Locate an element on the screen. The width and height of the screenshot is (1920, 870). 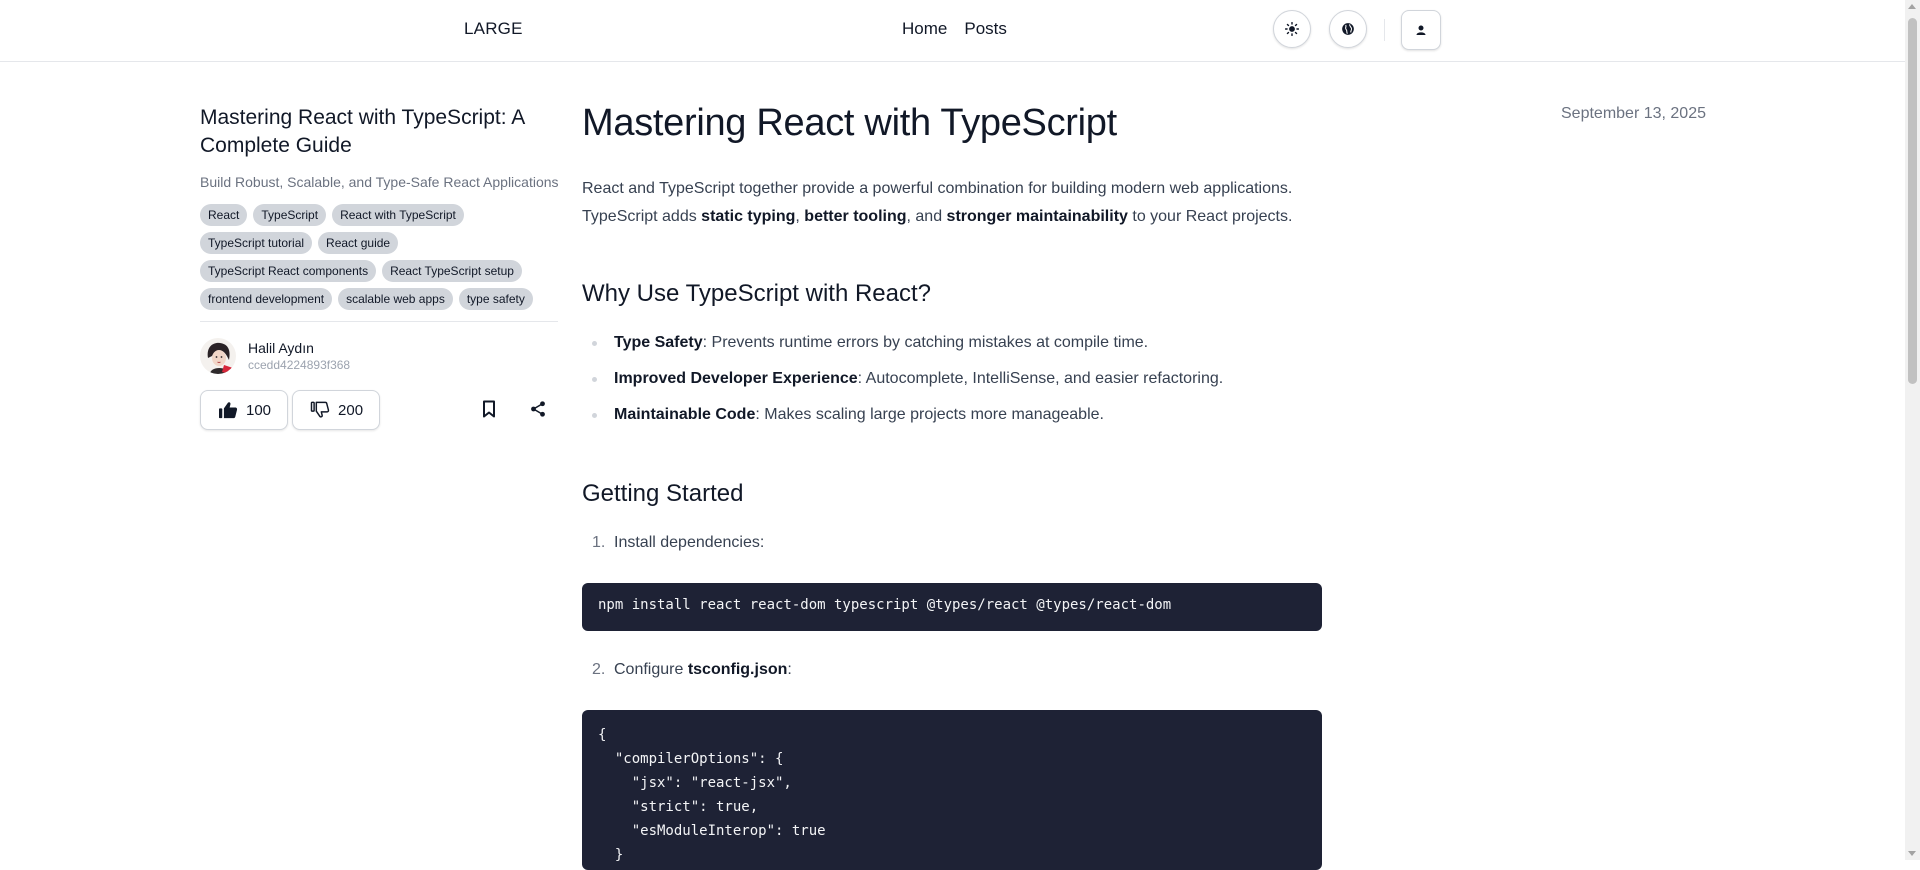
bookmark-button is located at coordinates (489, 411).